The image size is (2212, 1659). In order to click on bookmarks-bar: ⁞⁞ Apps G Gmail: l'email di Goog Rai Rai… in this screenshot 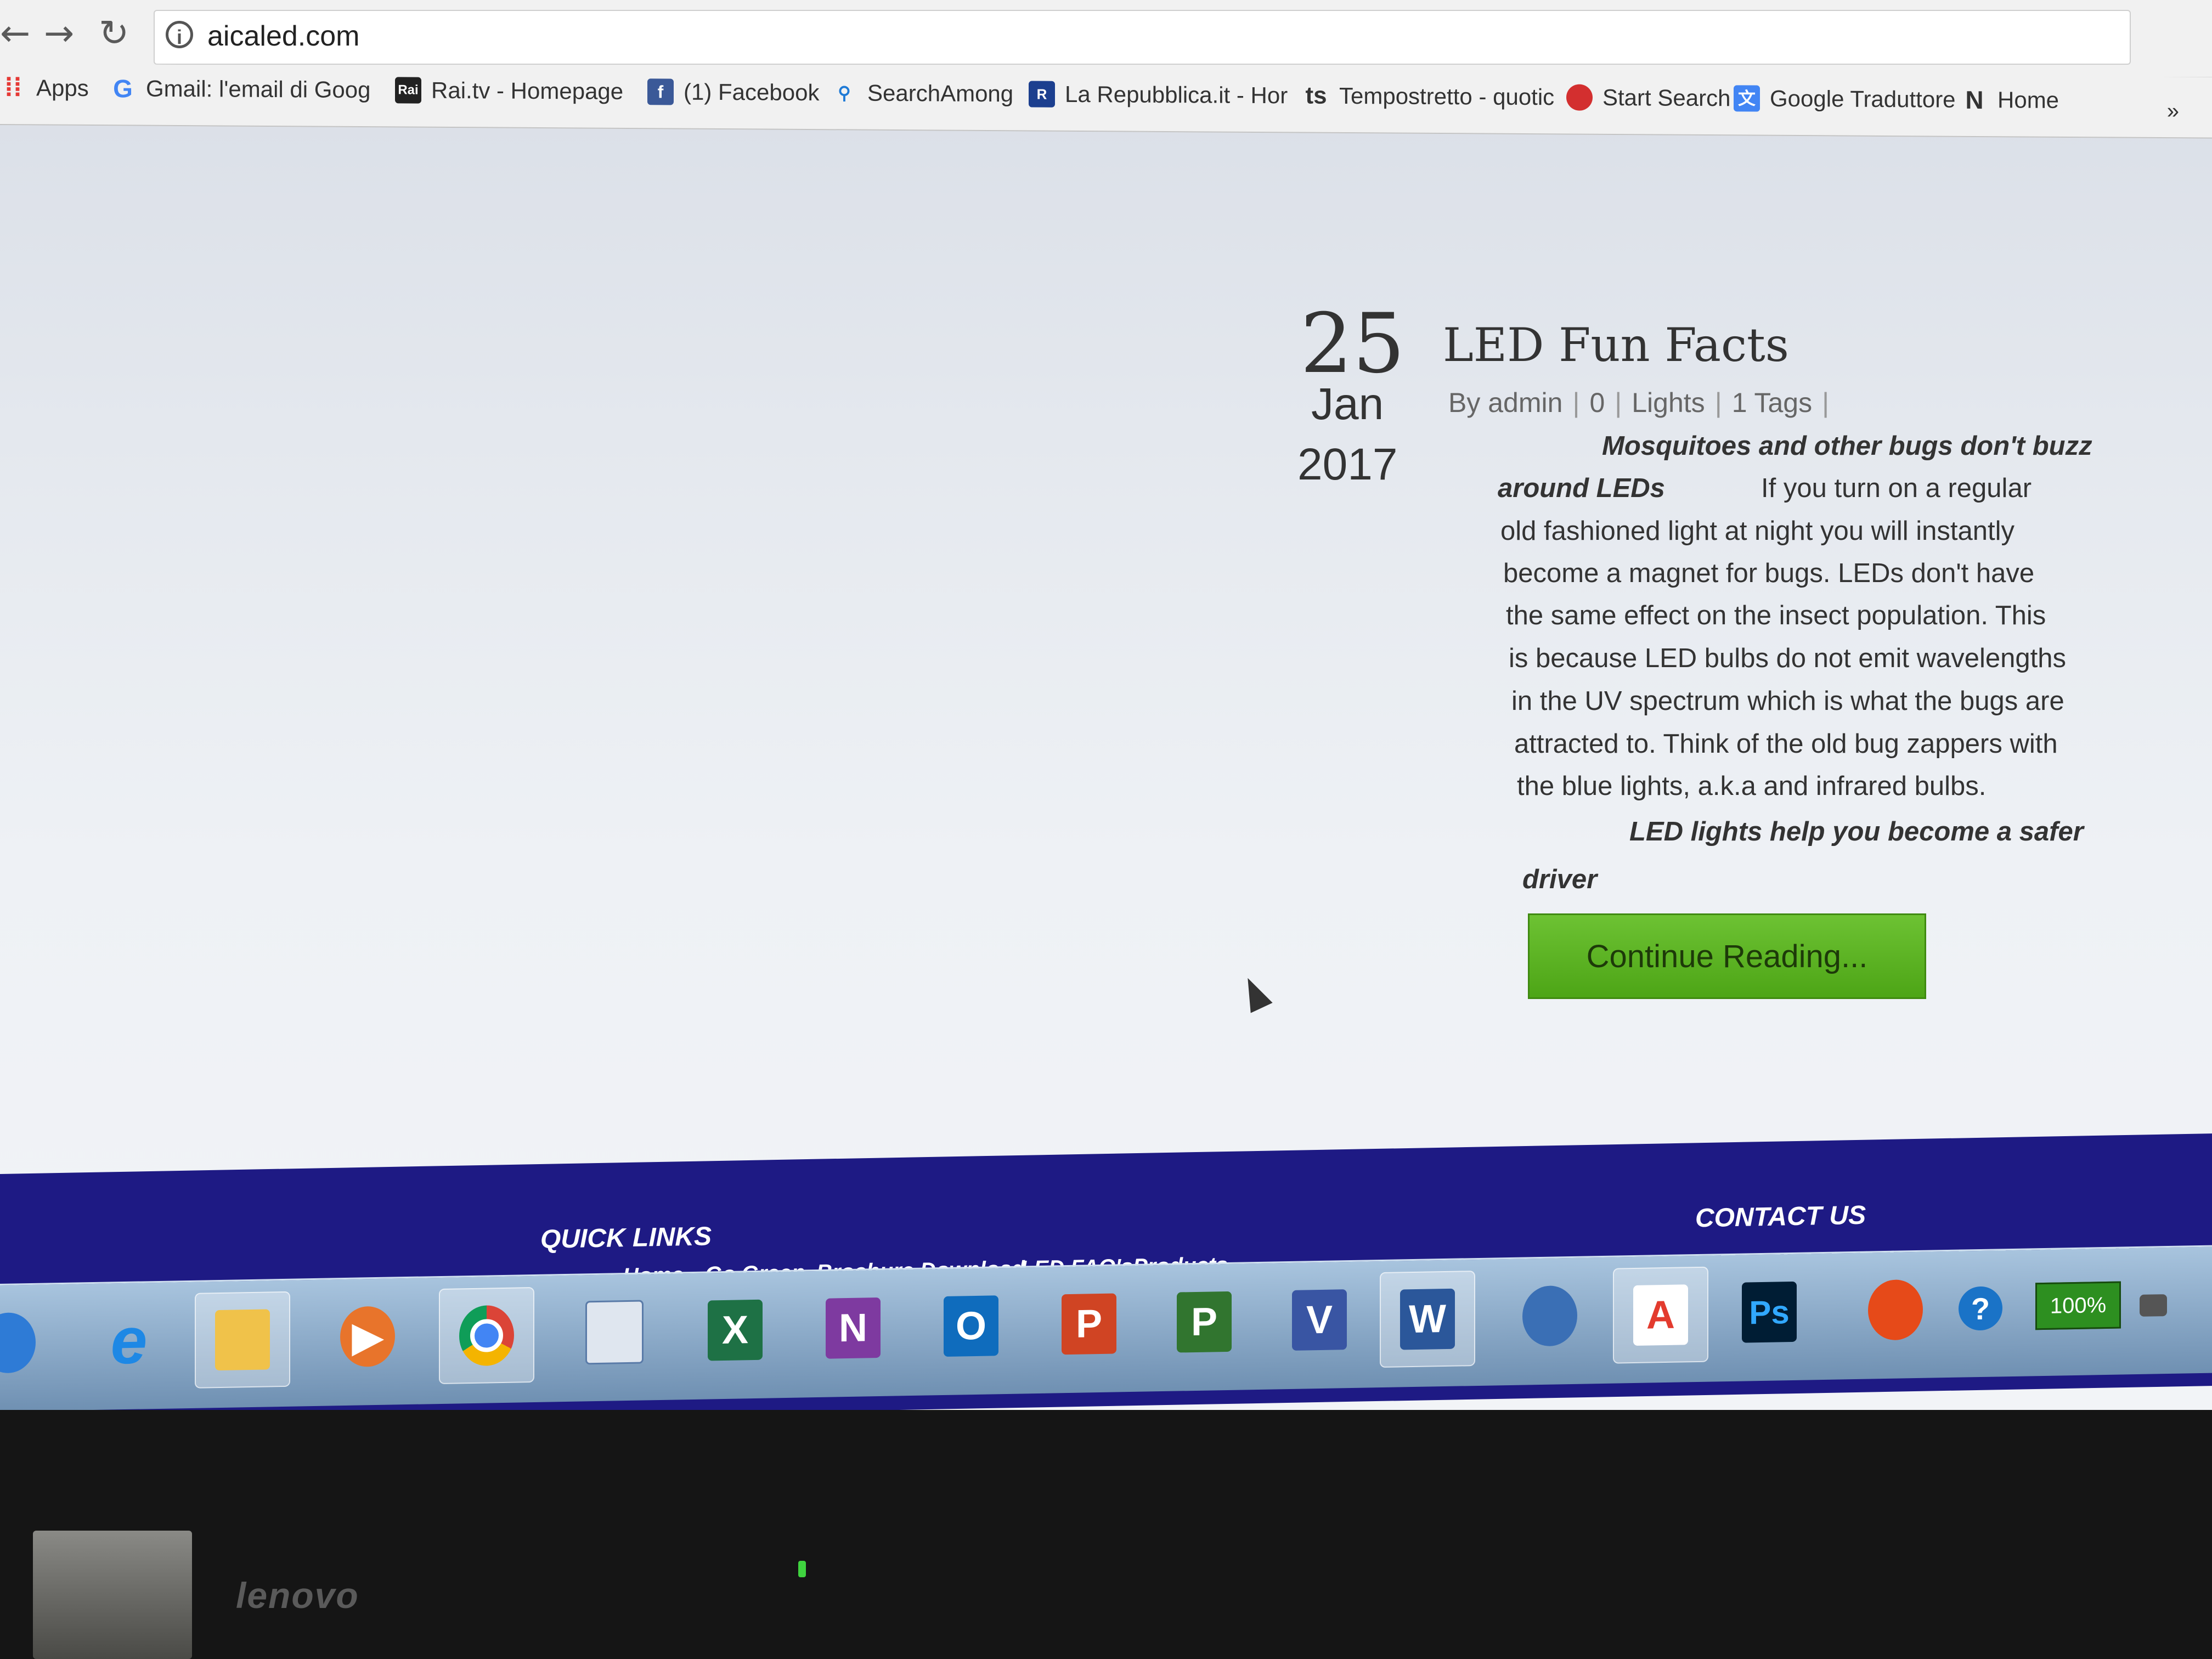, I will do `click(1106, 102)`.